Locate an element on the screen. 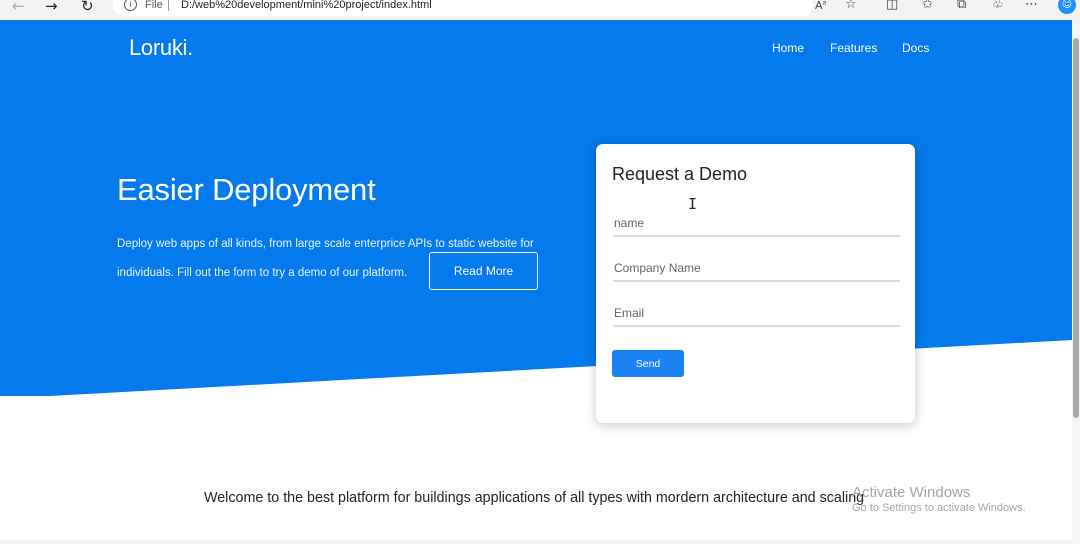  nav-docs: Docs is located at coordinates (915, 48).